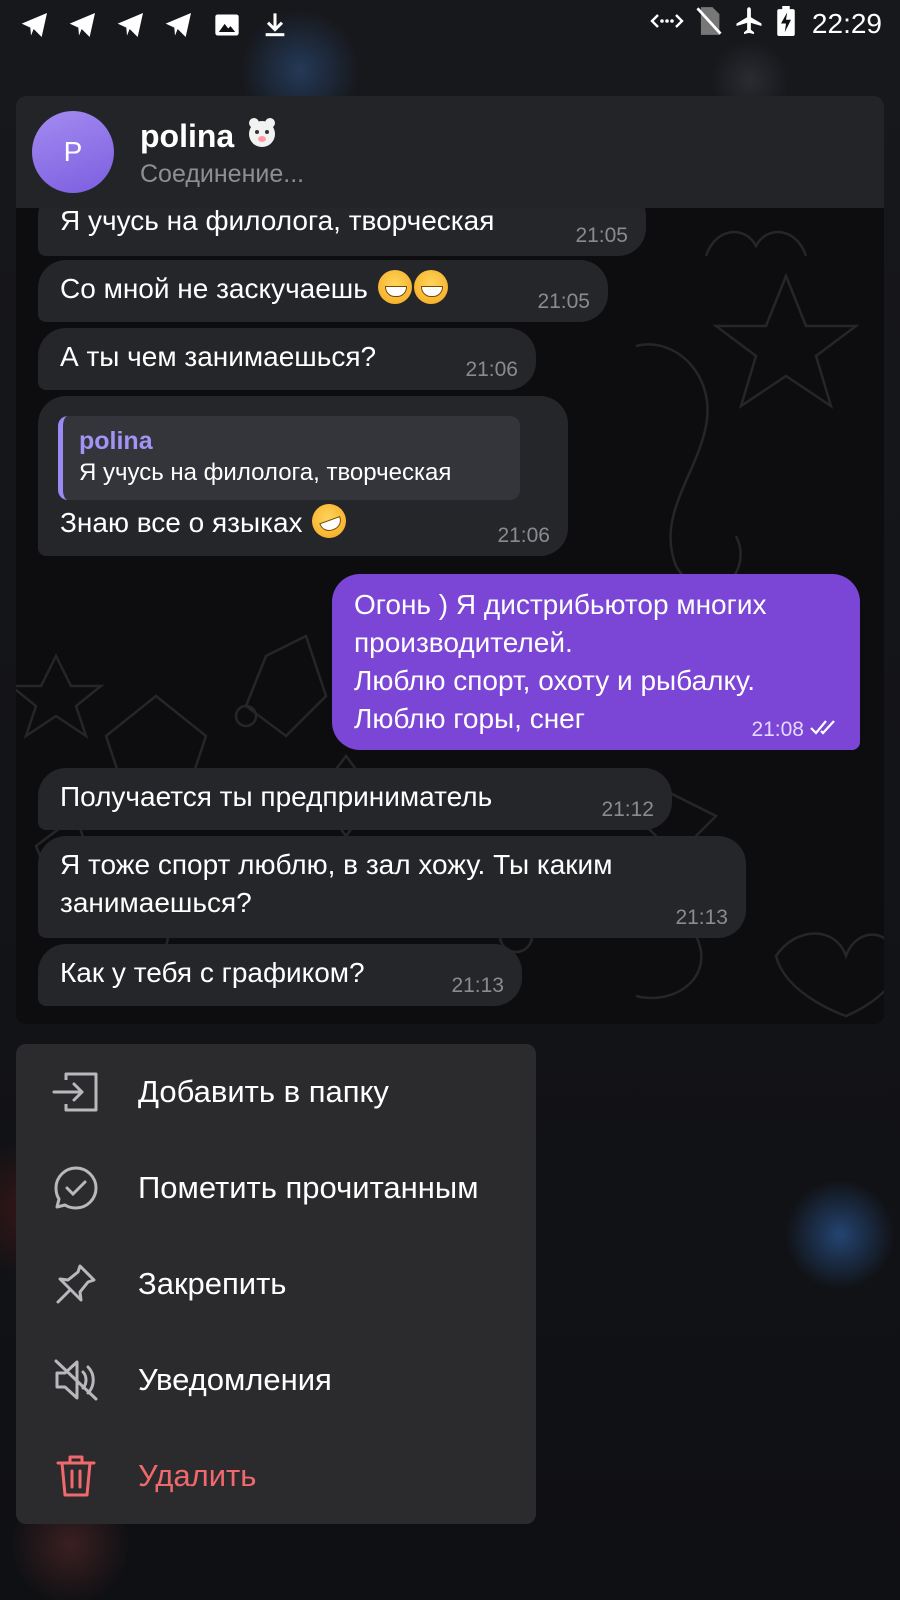 This screenshot has width=900, height=1600. I want to click on message-time-status: 21:08, so click(796, 730).